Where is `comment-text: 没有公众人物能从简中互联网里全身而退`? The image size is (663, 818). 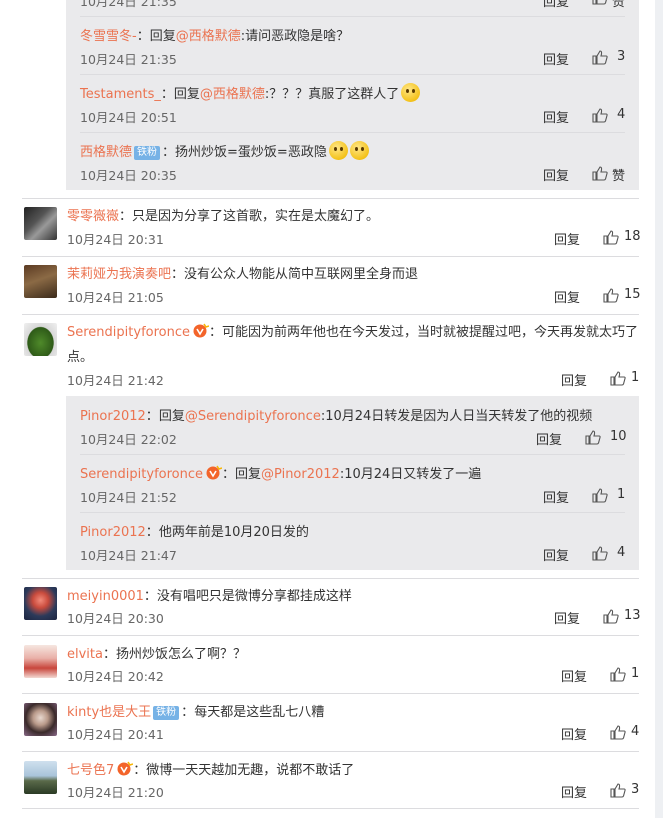
comment-text: 没有公众人物能从简中互联网里全身而退 is located at coordinates (301, 274).